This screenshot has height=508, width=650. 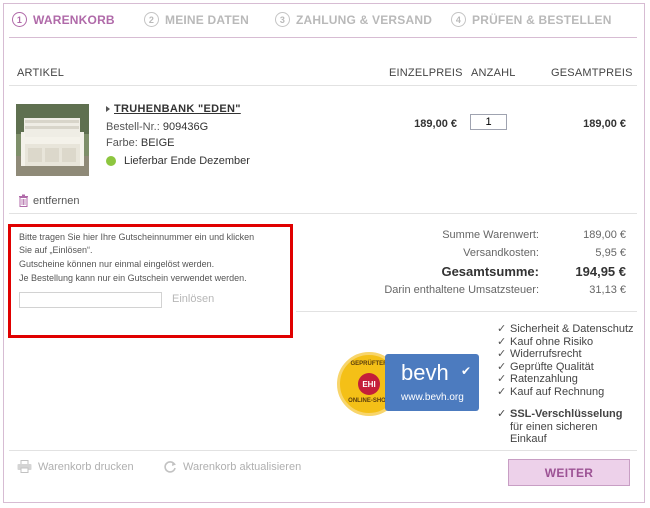 I want to click on step-payment-shipping: 3 ZAHLUNG & VERSAND, so click(x=353, y=19).